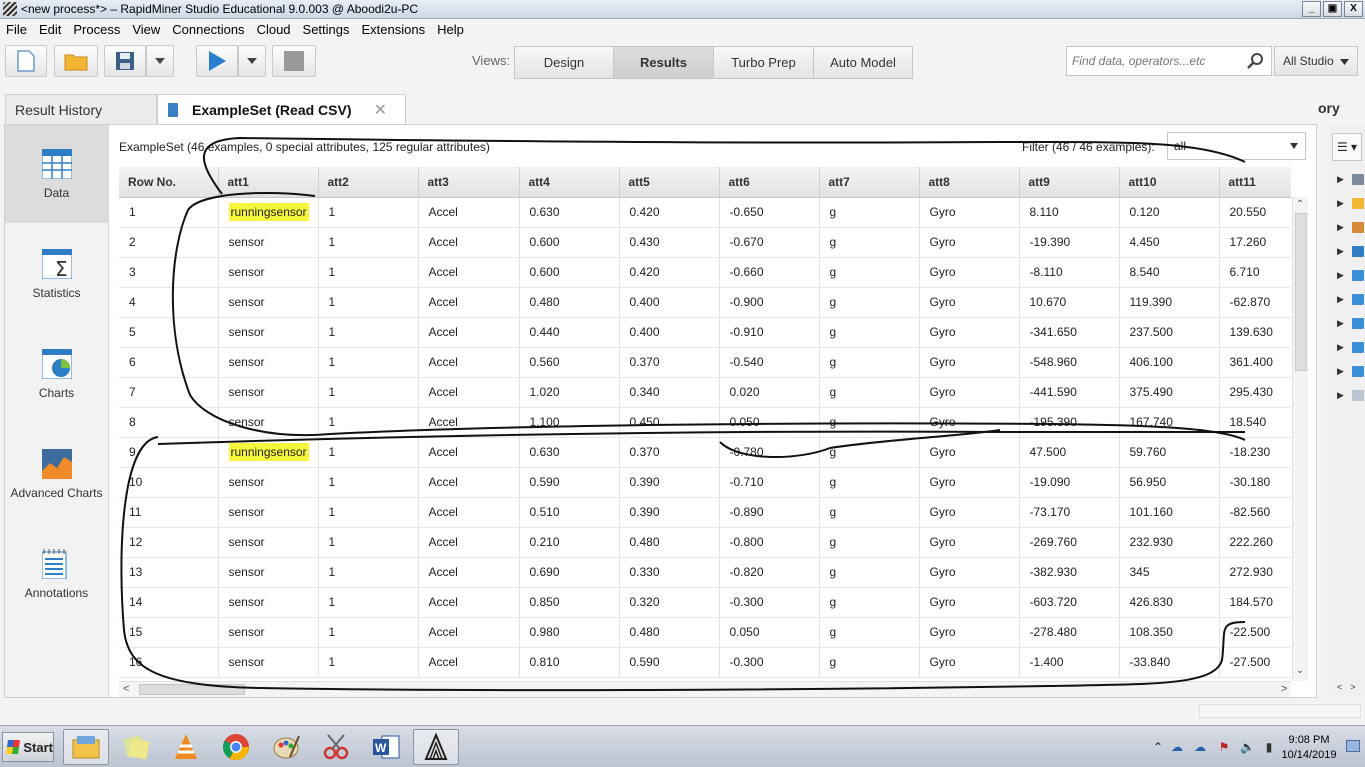 The width and height of the screenshot is (1365, 767). What do you see at coordinates (1069, 632) in the screenshot?
I see `table-cell: -278.480` at bounding box center [1069, 632].